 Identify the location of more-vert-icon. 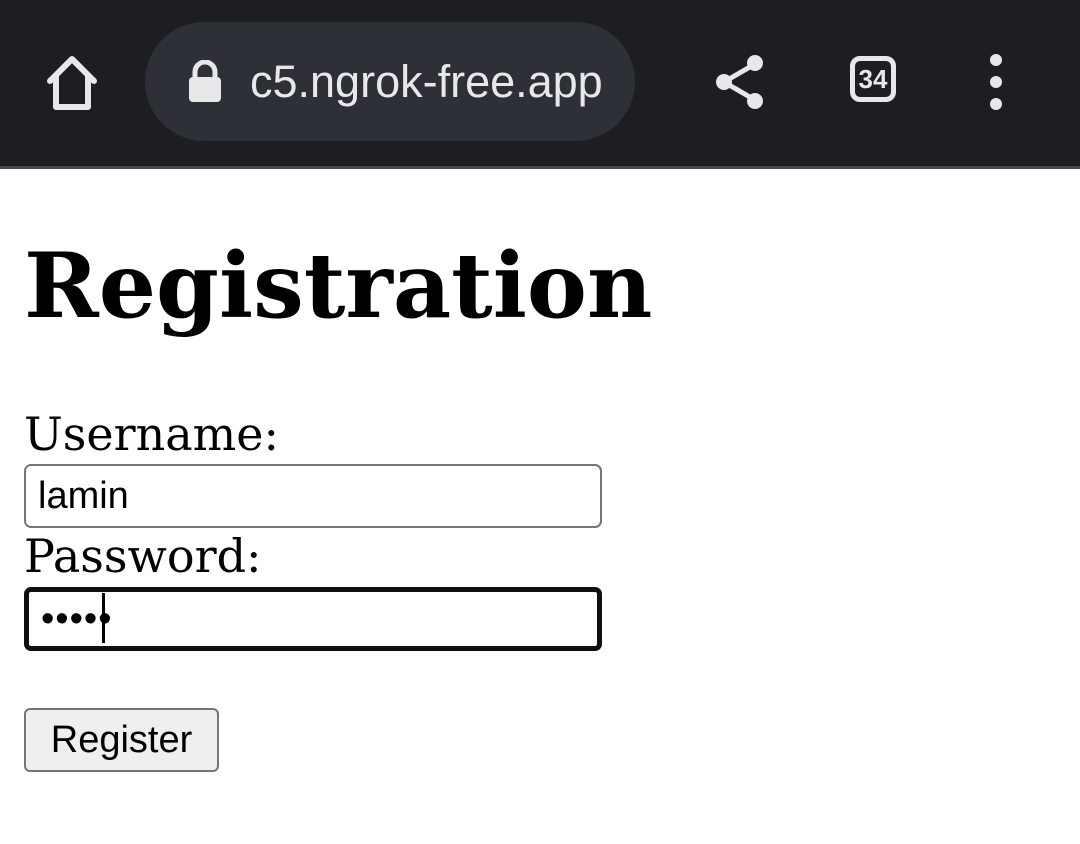
(996, 82).